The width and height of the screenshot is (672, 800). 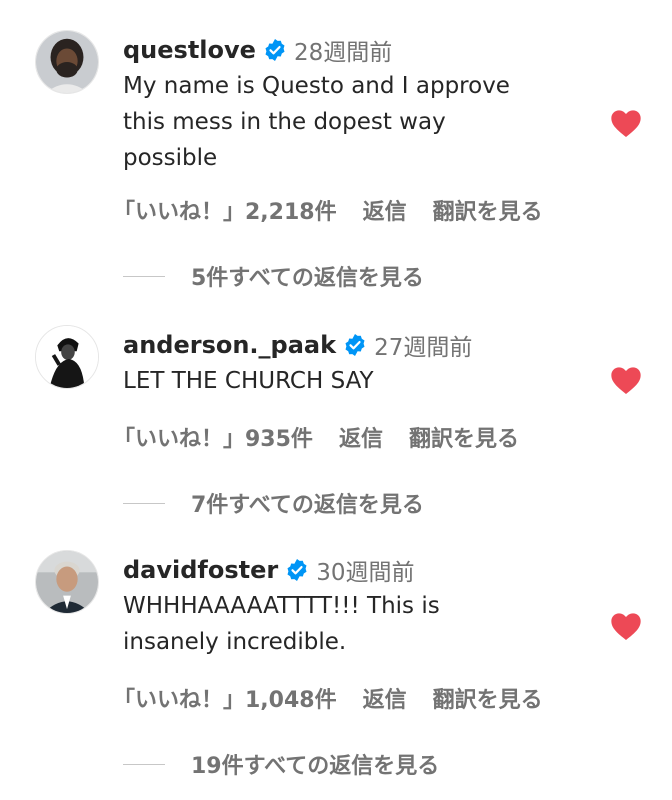 What do you see at coordinates (225, 698) in the screenshot?
I see `likes-count-link: 「いいね！」1,048件` at bounding box center [225, 698].